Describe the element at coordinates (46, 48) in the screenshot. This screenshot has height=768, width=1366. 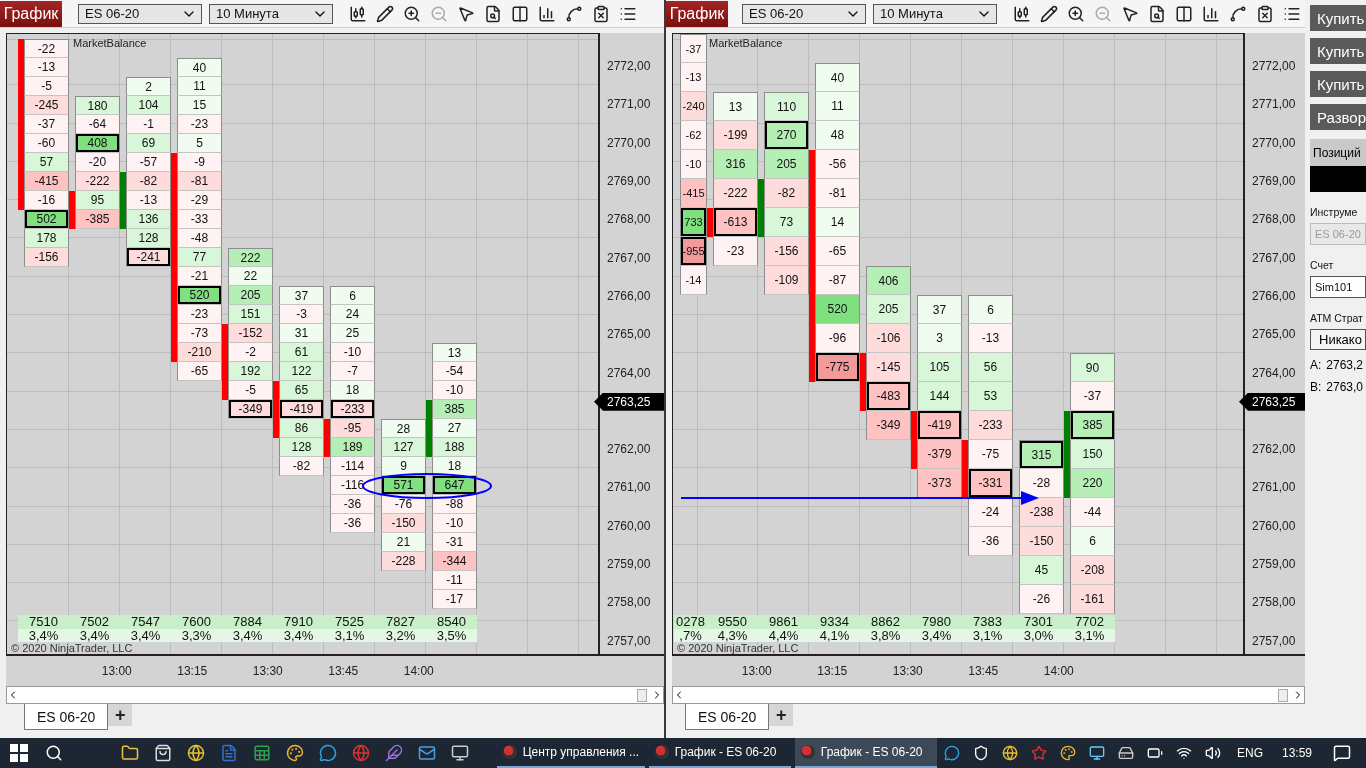
I see `delta-cell: -22` at that location.